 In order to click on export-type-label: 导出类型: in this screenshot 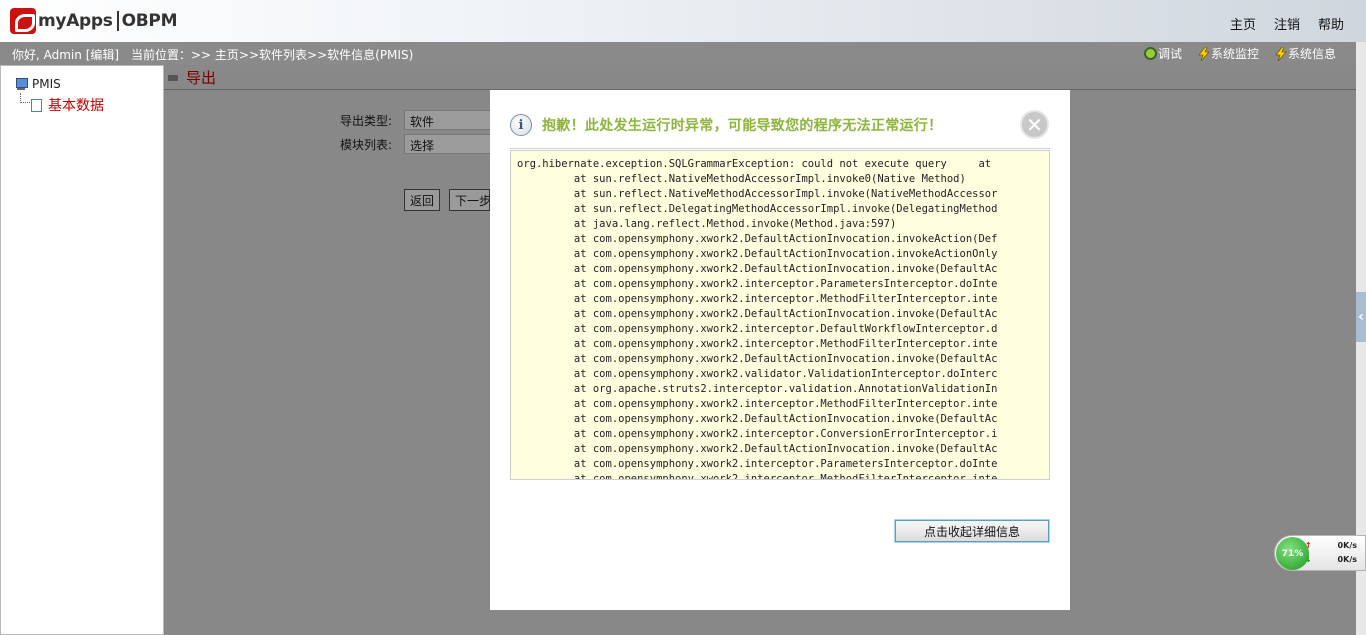, I will do `click(366, 120)`.